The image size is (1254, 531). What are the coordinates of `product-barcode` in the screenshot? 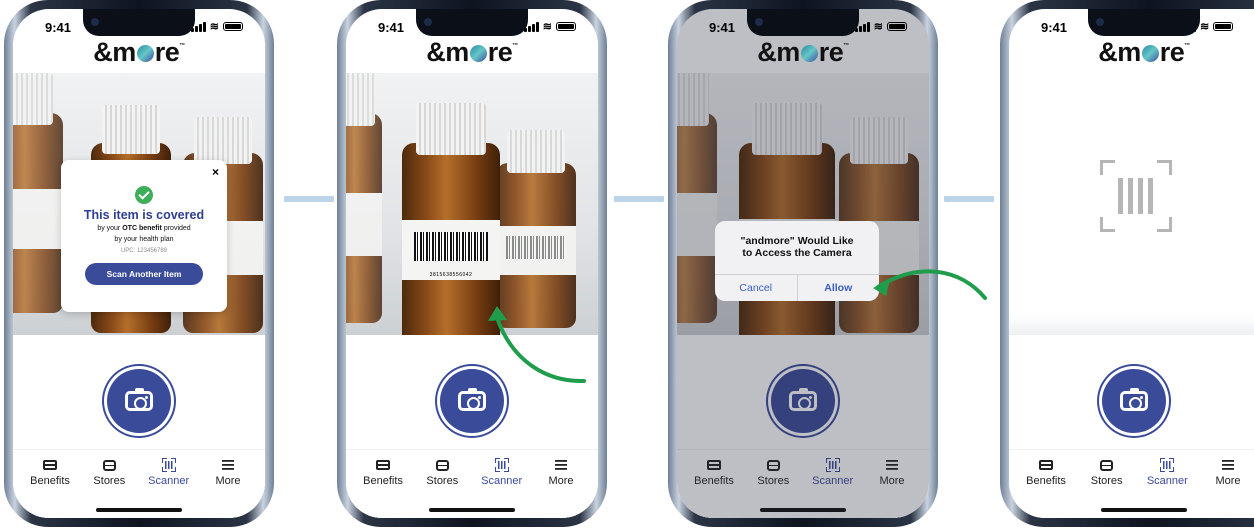 It's located at (451, 246).